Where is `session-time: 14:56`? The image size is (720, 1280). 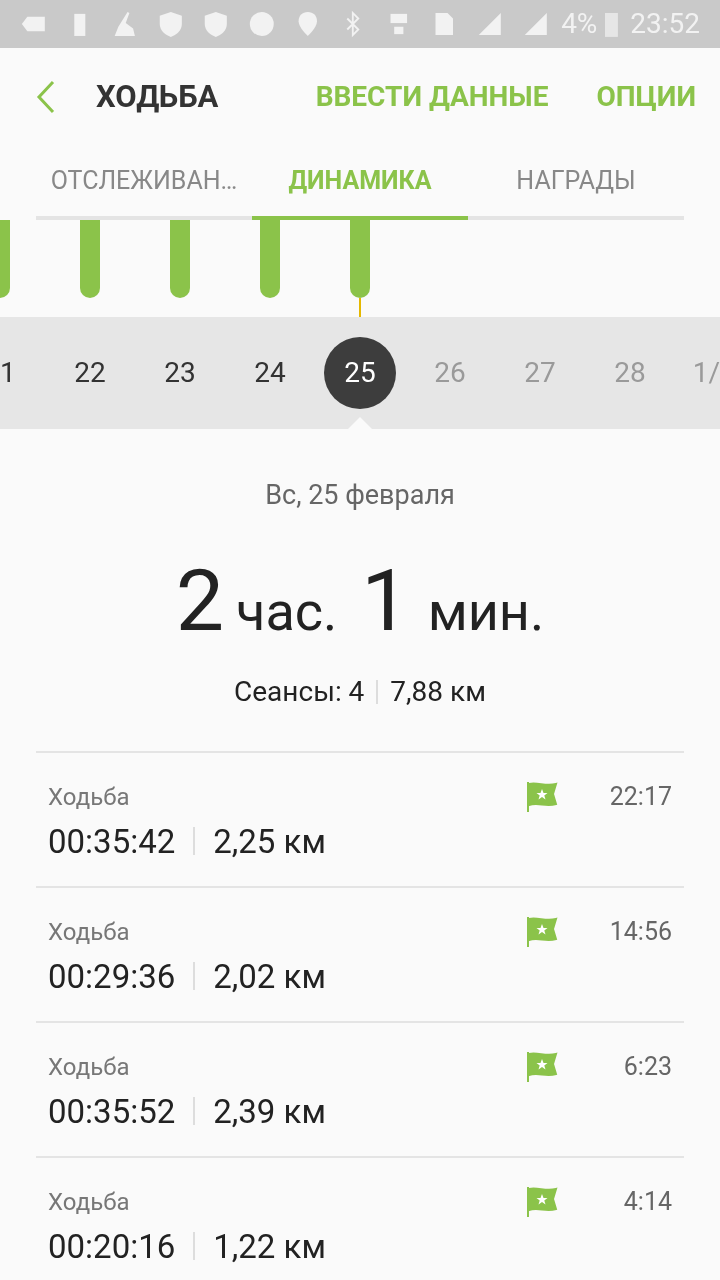
session-time: 14:56 is located at coordinates (640, 931).